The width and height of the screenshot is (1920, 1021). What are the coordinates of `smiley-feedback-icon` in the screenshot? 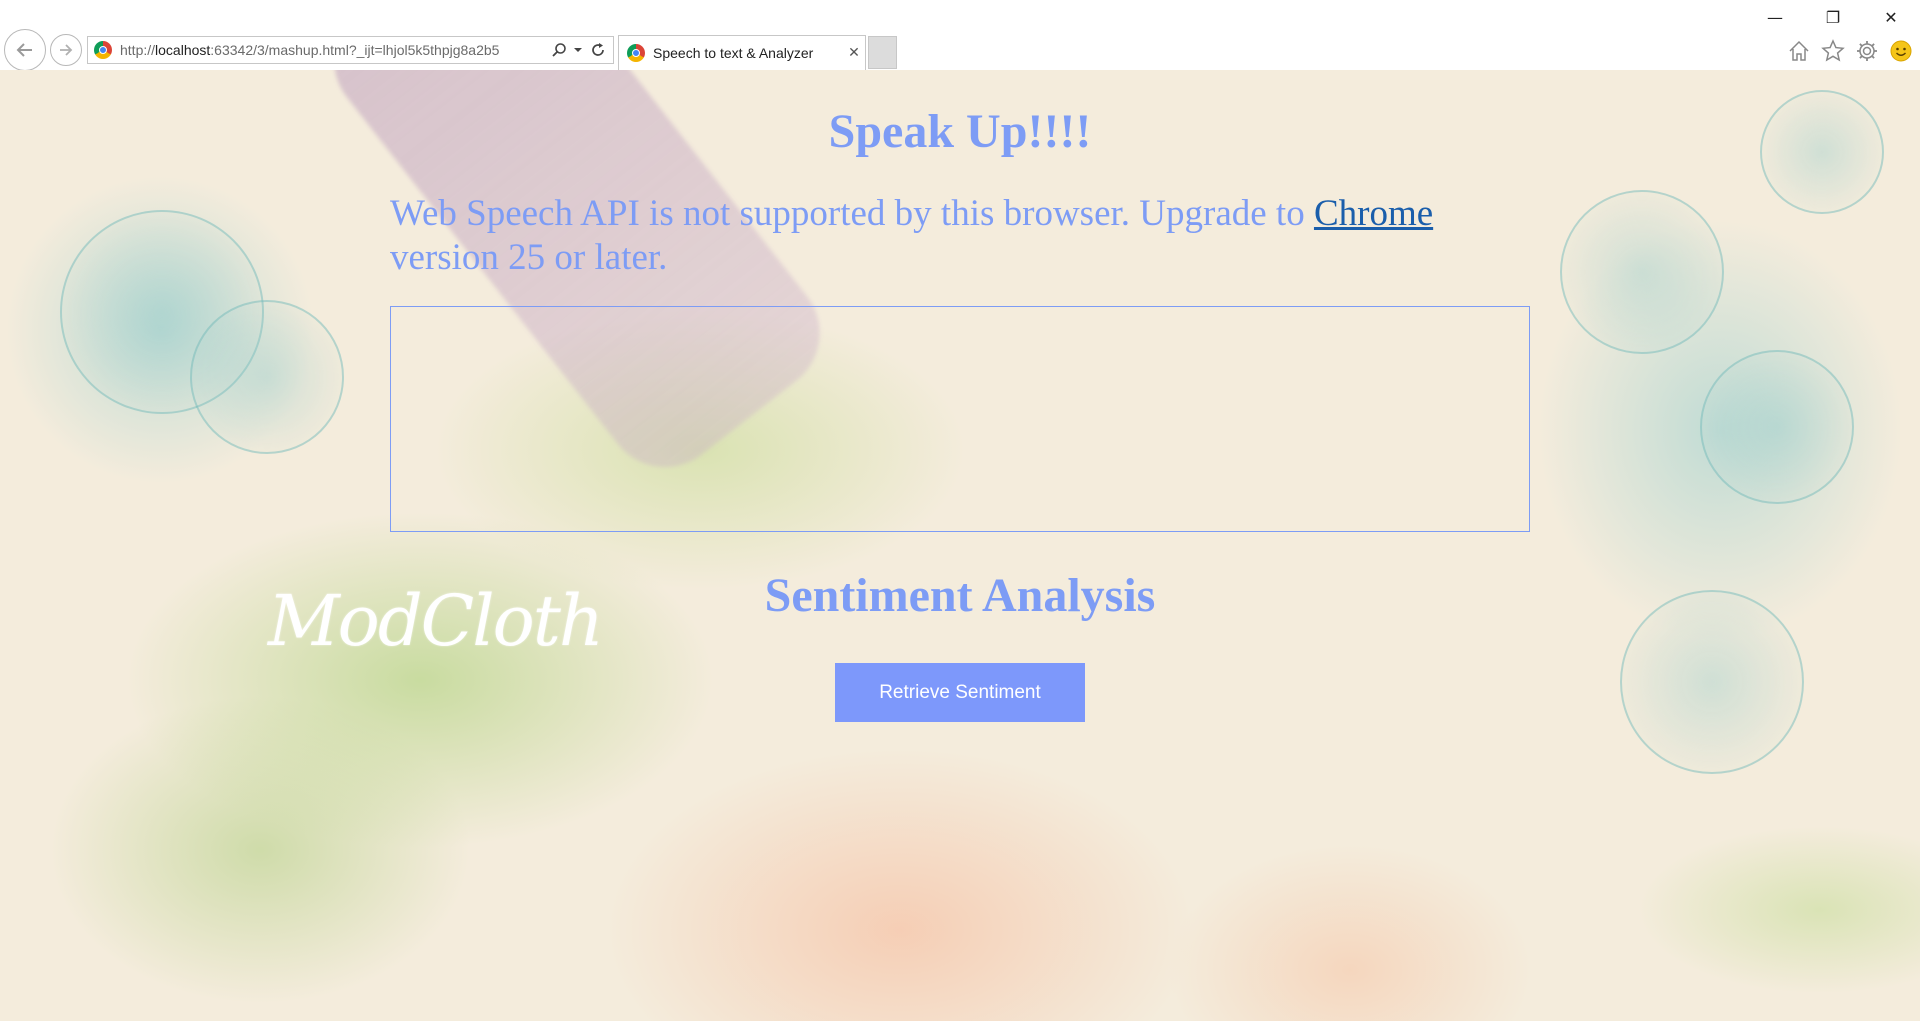 It's located at (1901, 51).